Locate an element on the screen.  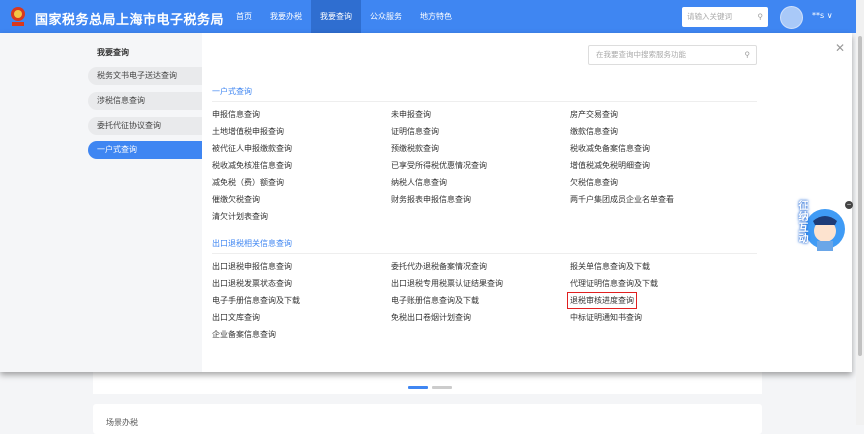
nav-do-tax: 我要办税 is located at coordinates (286, 16).